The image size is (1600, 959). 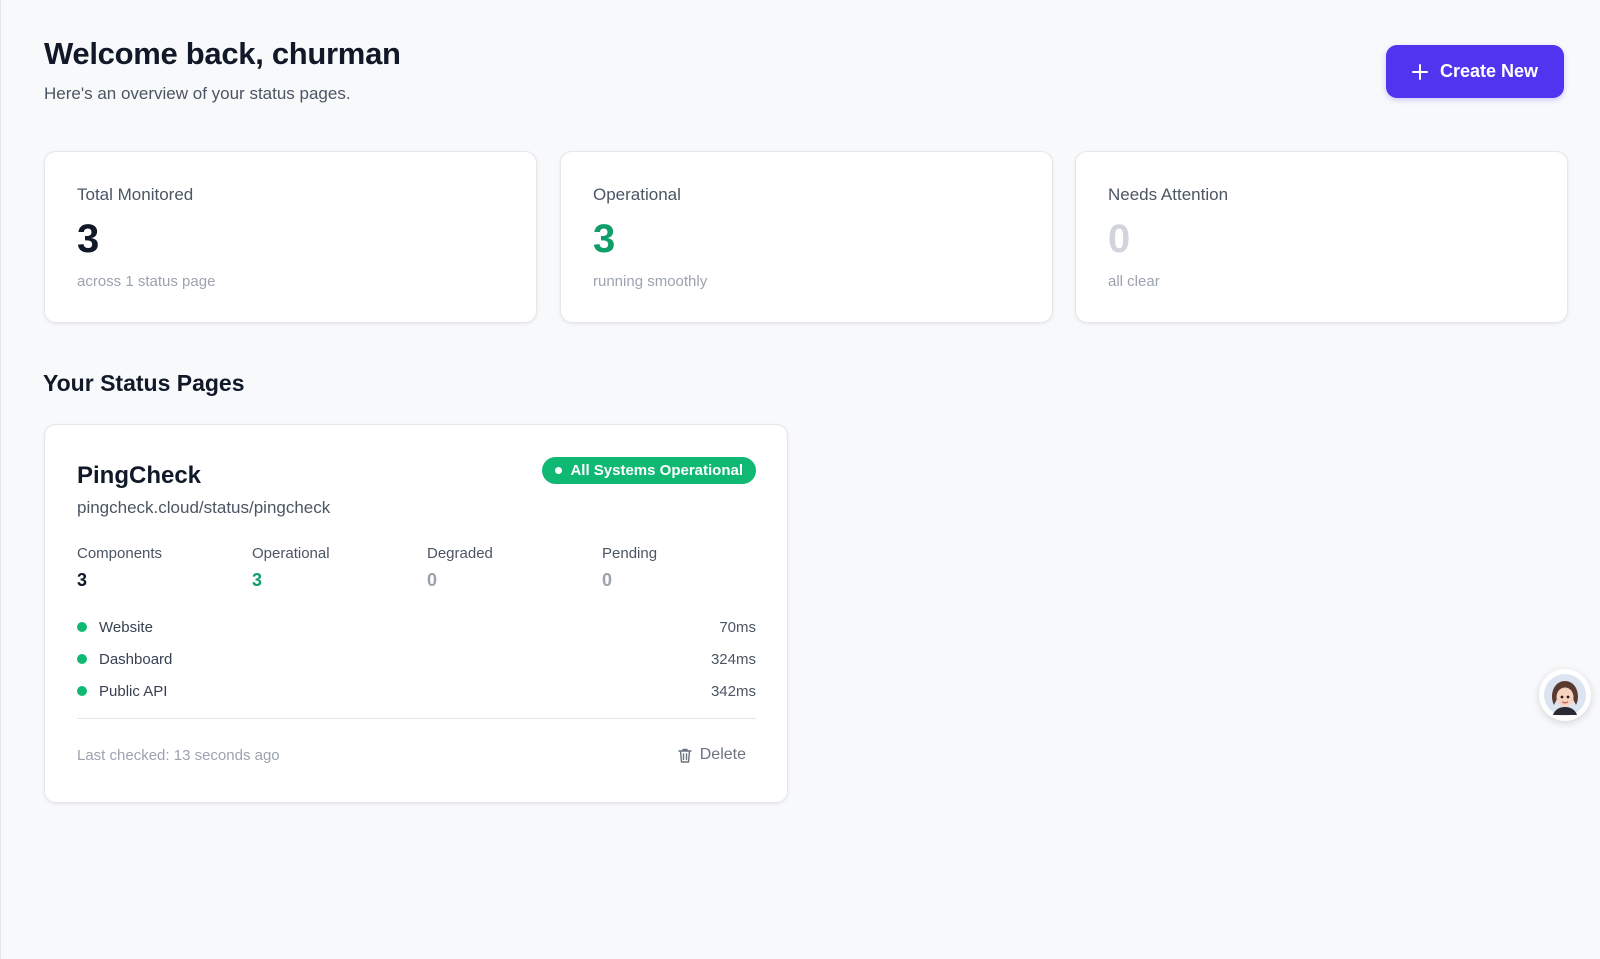 I want to click on component-name: Dashboard, so click(x=136, y=659).